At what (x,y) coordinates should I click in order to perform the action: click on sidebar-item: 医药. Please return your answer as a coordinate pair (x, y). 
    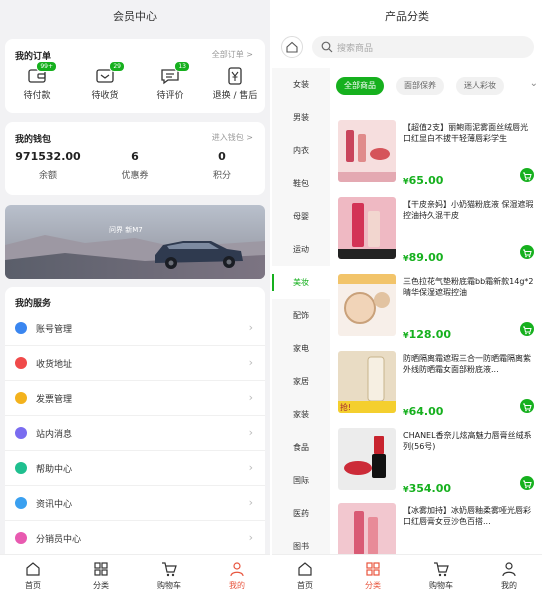
    Looking at the image, I should click on (301, 513).